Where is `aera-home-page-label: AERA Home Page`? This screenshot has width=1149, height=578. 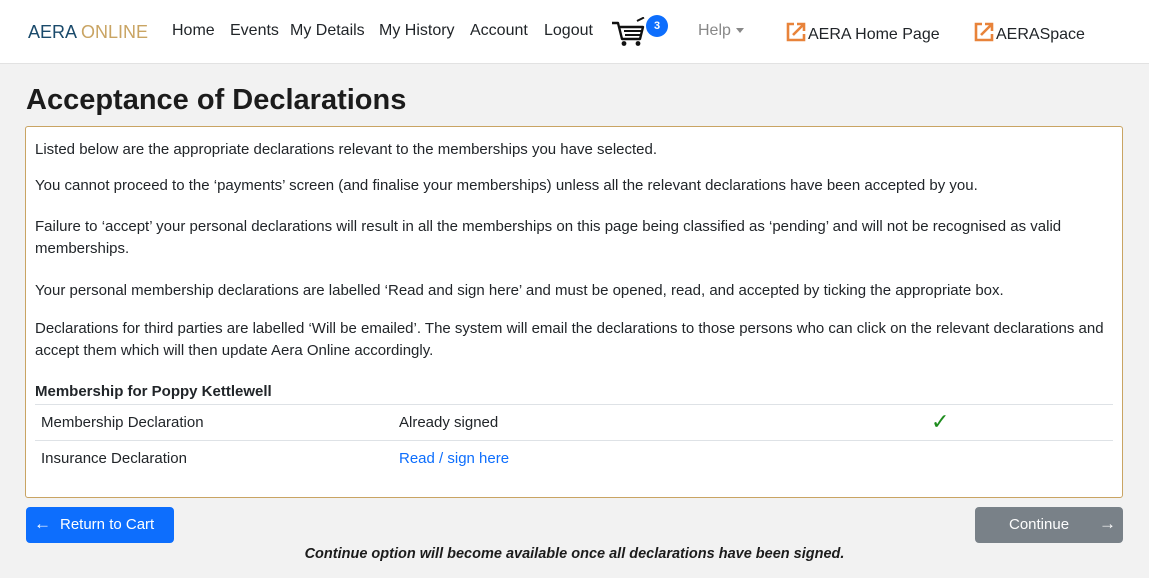 aera-home-page-label: AERA Home Page is located at coordinates (874, 34).